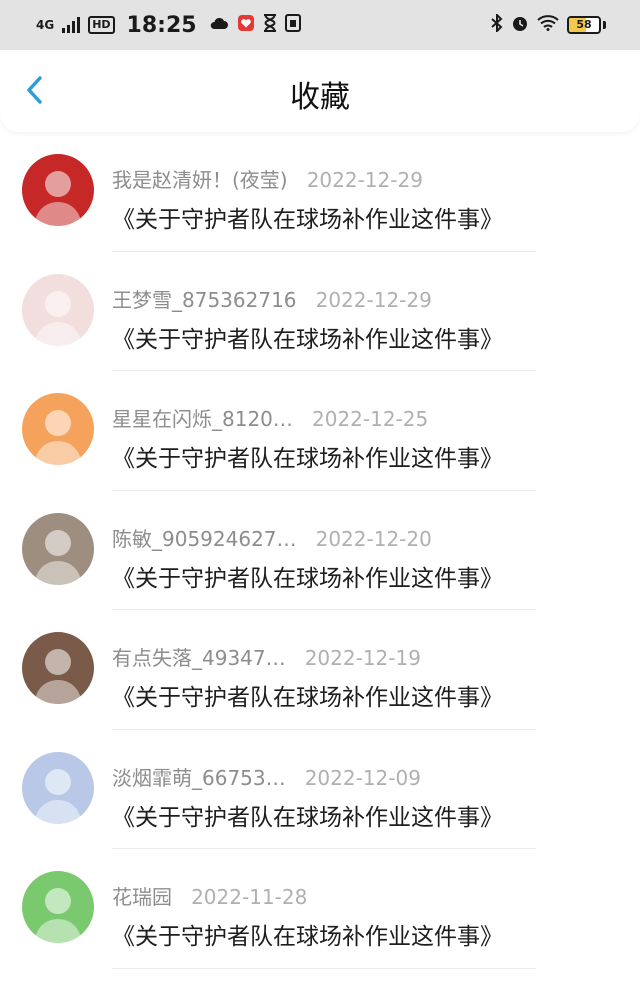 This screenshot has width=640, height=981. I want to click on post-date: 2022-11-28, so click(249, 897).